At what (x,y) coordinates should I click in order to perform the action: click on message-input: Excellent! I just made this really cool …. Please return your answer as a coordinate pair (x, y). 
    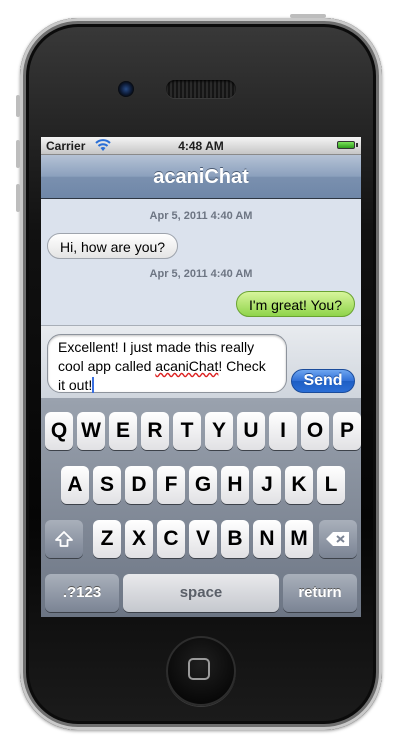
    Looking at the image, I should click on (167, 363).